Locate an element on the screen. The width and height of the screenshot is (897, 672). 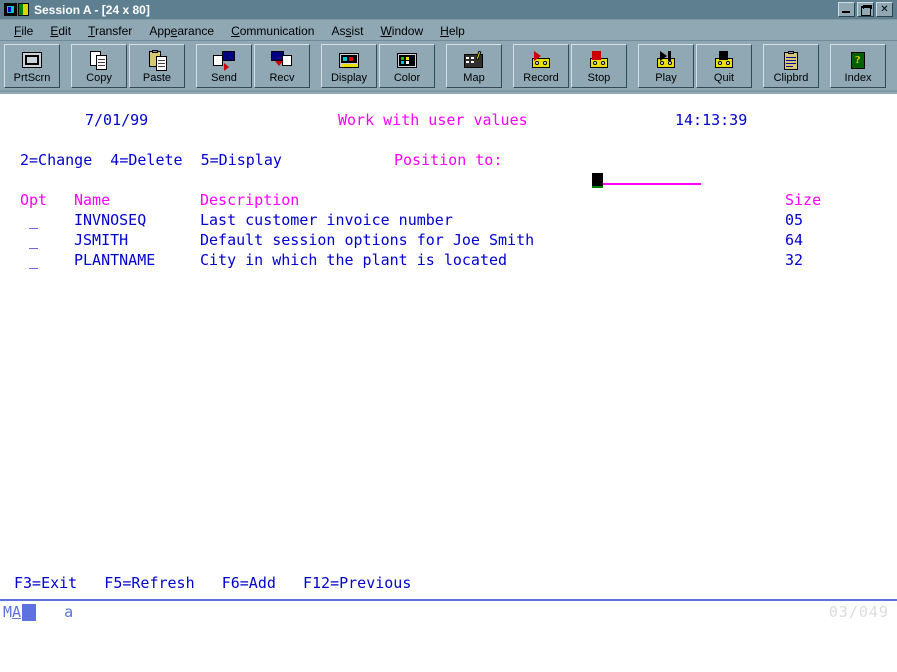
toolbar-group-map: Map is located at coordinates (474, 66).